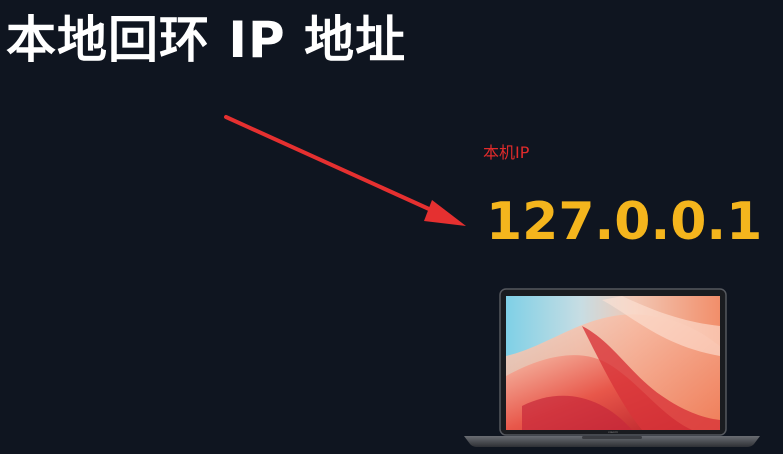  Describe the element at coordinates (613, 432) in the screenshot. I see `laptop-brand-text: xiaomi` at that location.